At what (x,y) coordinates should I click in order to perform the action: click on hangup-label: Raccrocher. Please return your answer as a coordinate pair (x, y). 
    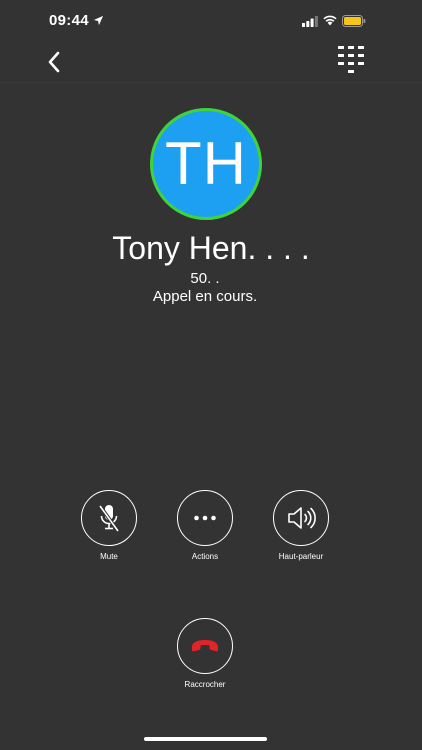
    Looking at the image, I should click on (205, 684).